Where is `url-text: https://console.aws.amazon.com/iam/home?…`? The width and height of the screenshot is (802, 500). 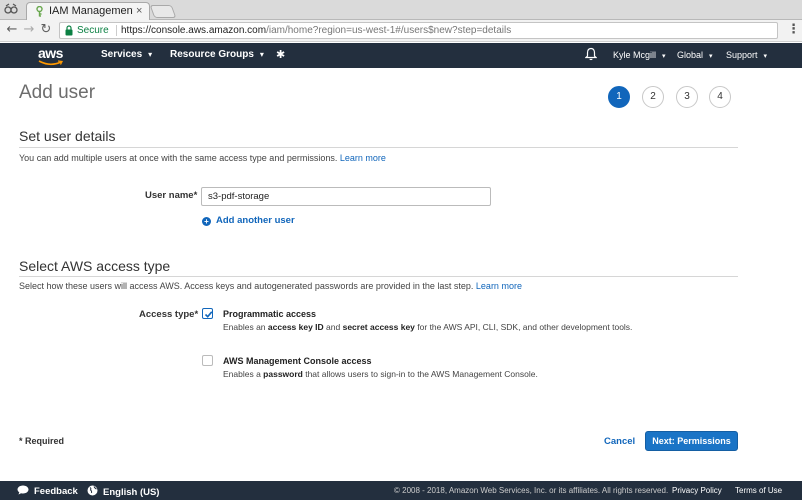
url-text: https://console.aws.amazon.com/iam/home?… is located at coordinates (316, 30).